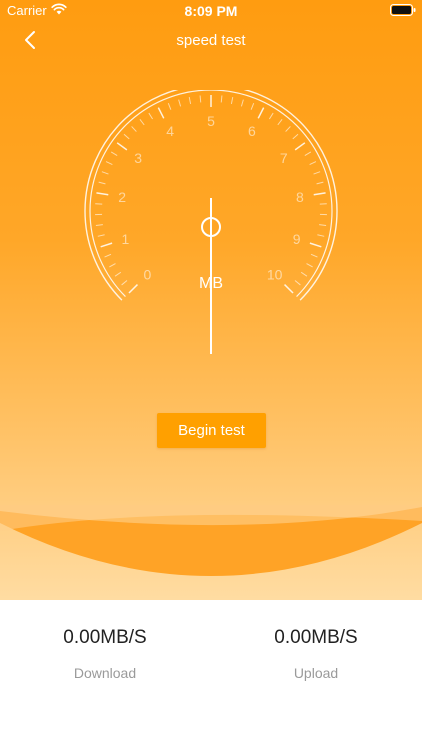 This screenshot has height=750, width=422. Describe the element at coordinates (316, 673) in the screenshot. I see `upload-label: Upload` at that location.